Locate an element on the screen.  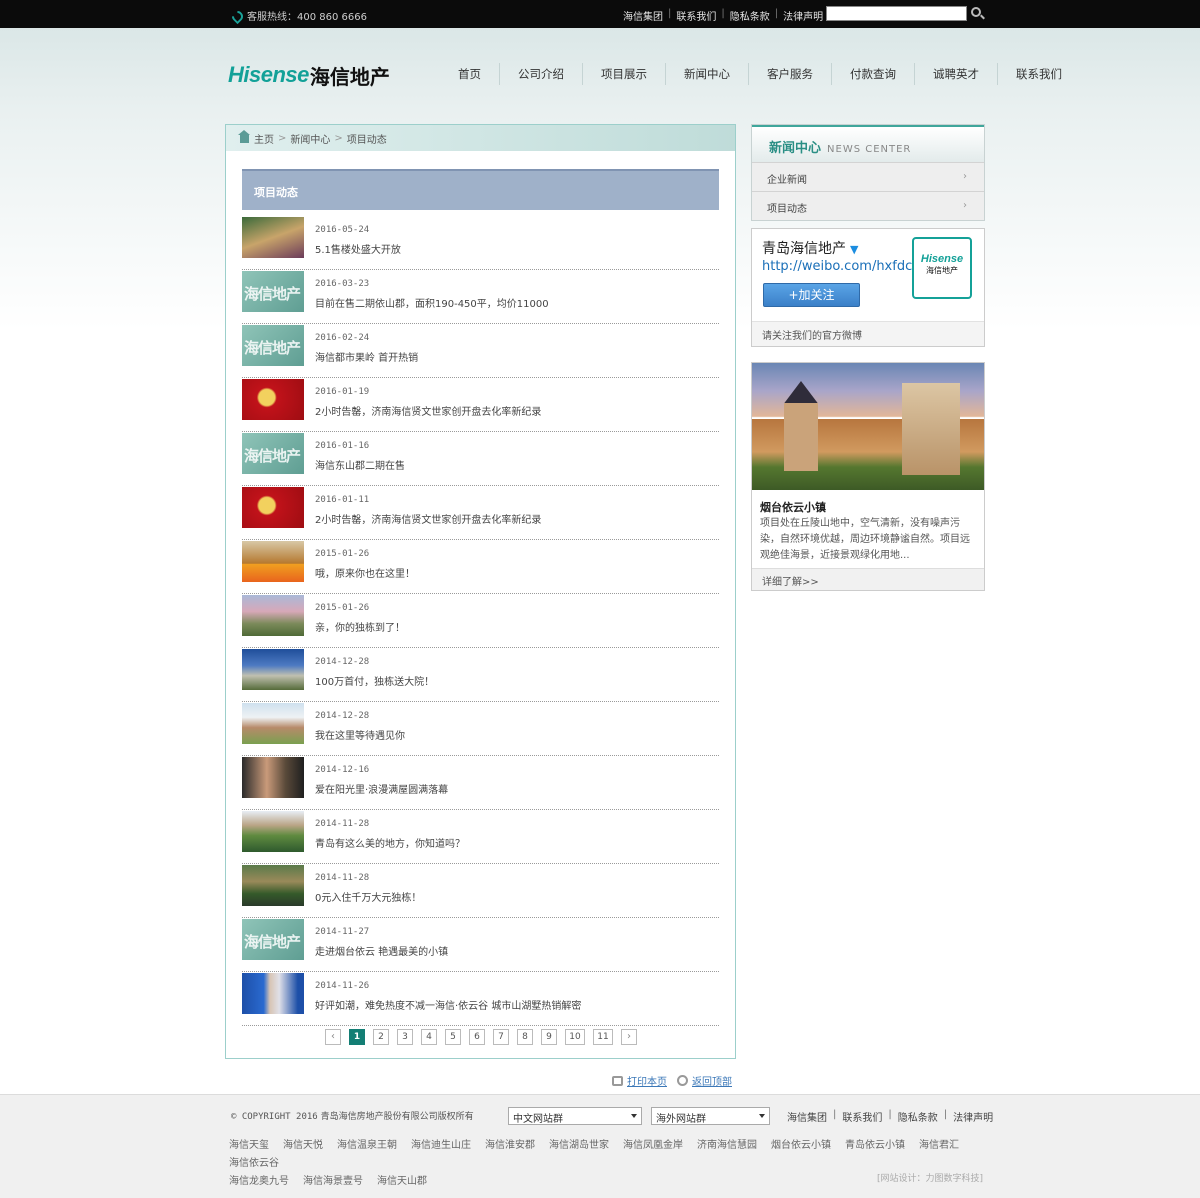
project-image is located at coordinates (868, 426).